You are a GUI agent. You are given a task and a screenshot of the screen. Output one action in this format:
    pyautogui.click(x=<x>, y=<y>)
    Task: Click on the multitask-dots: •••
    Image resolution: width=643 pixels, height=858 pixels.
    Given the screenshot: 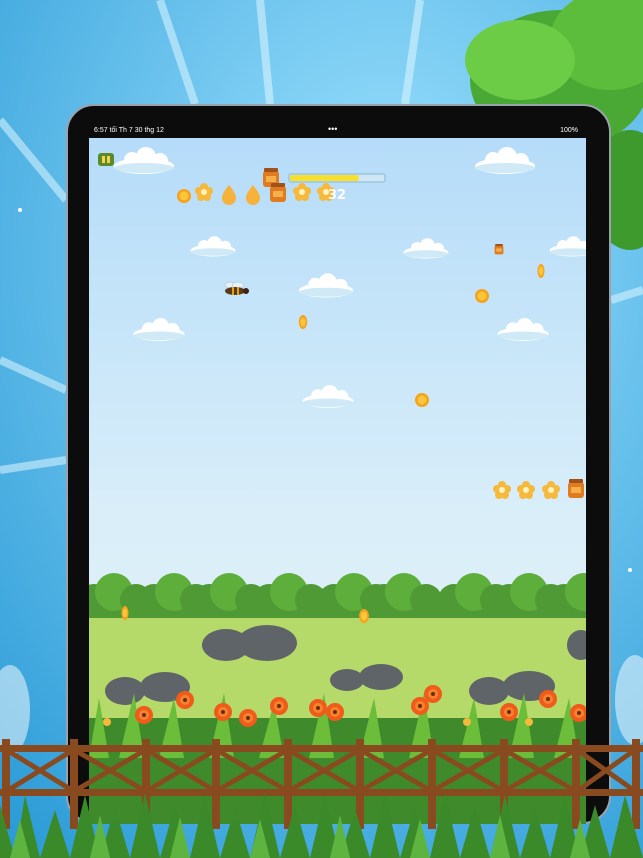 What is the action you would take?
    pyautogui.click(x=333, y=129)
    